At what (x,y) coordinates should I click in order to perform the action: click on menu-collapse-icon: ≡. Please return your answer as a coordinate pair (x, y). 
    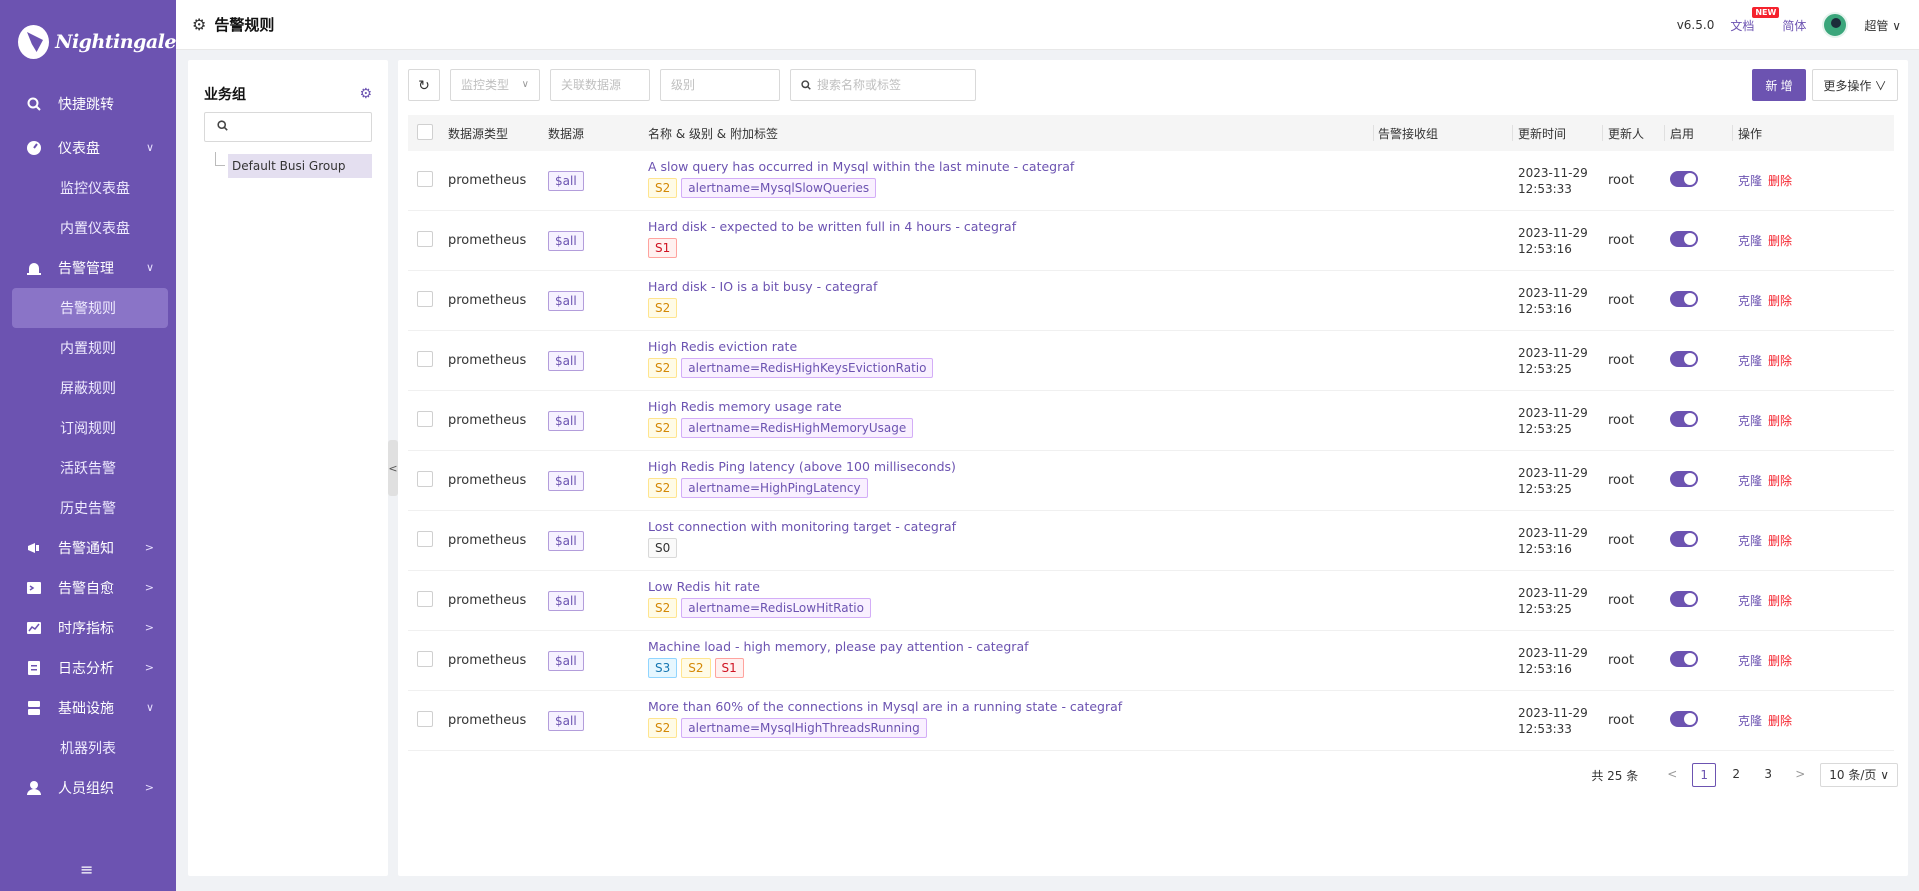
    Looking at the image, I should click on (86, 869).